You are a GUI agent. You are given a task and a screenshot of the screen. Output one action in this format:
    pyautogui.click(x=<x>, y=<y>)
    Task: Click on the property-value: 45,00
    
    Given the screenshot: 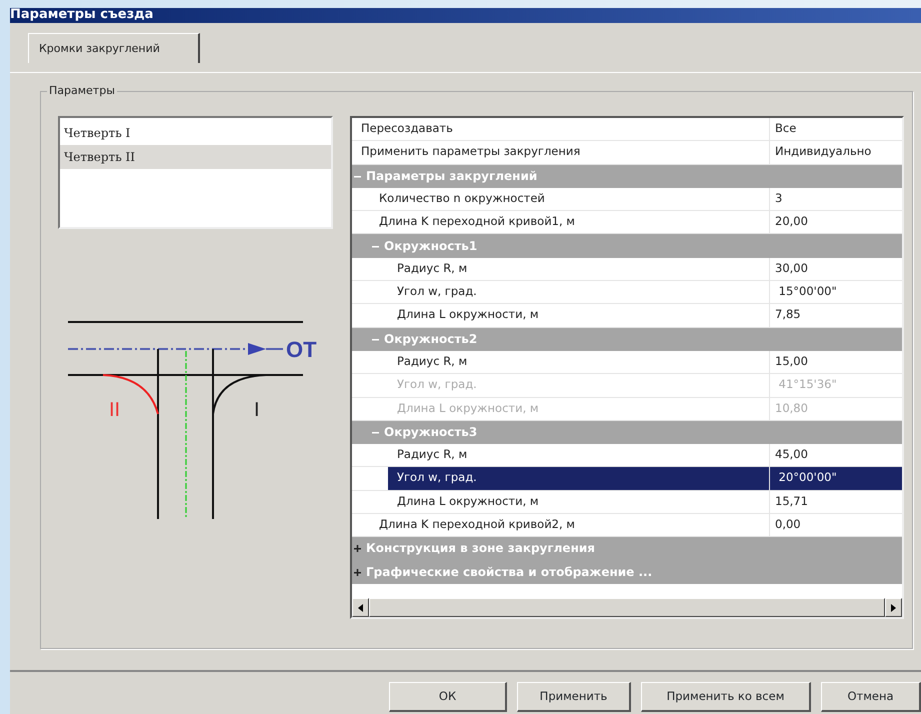 What is the action you would take?
    pyautogui.click(x=836, y=455)
    